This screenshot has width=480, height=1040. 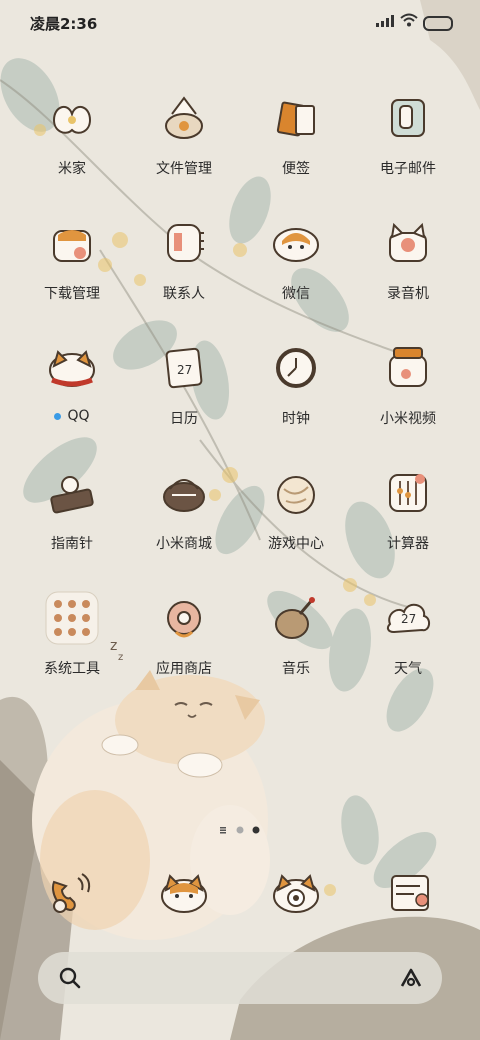 I want to click on email-cup-icon, so click(x=408, y=118).